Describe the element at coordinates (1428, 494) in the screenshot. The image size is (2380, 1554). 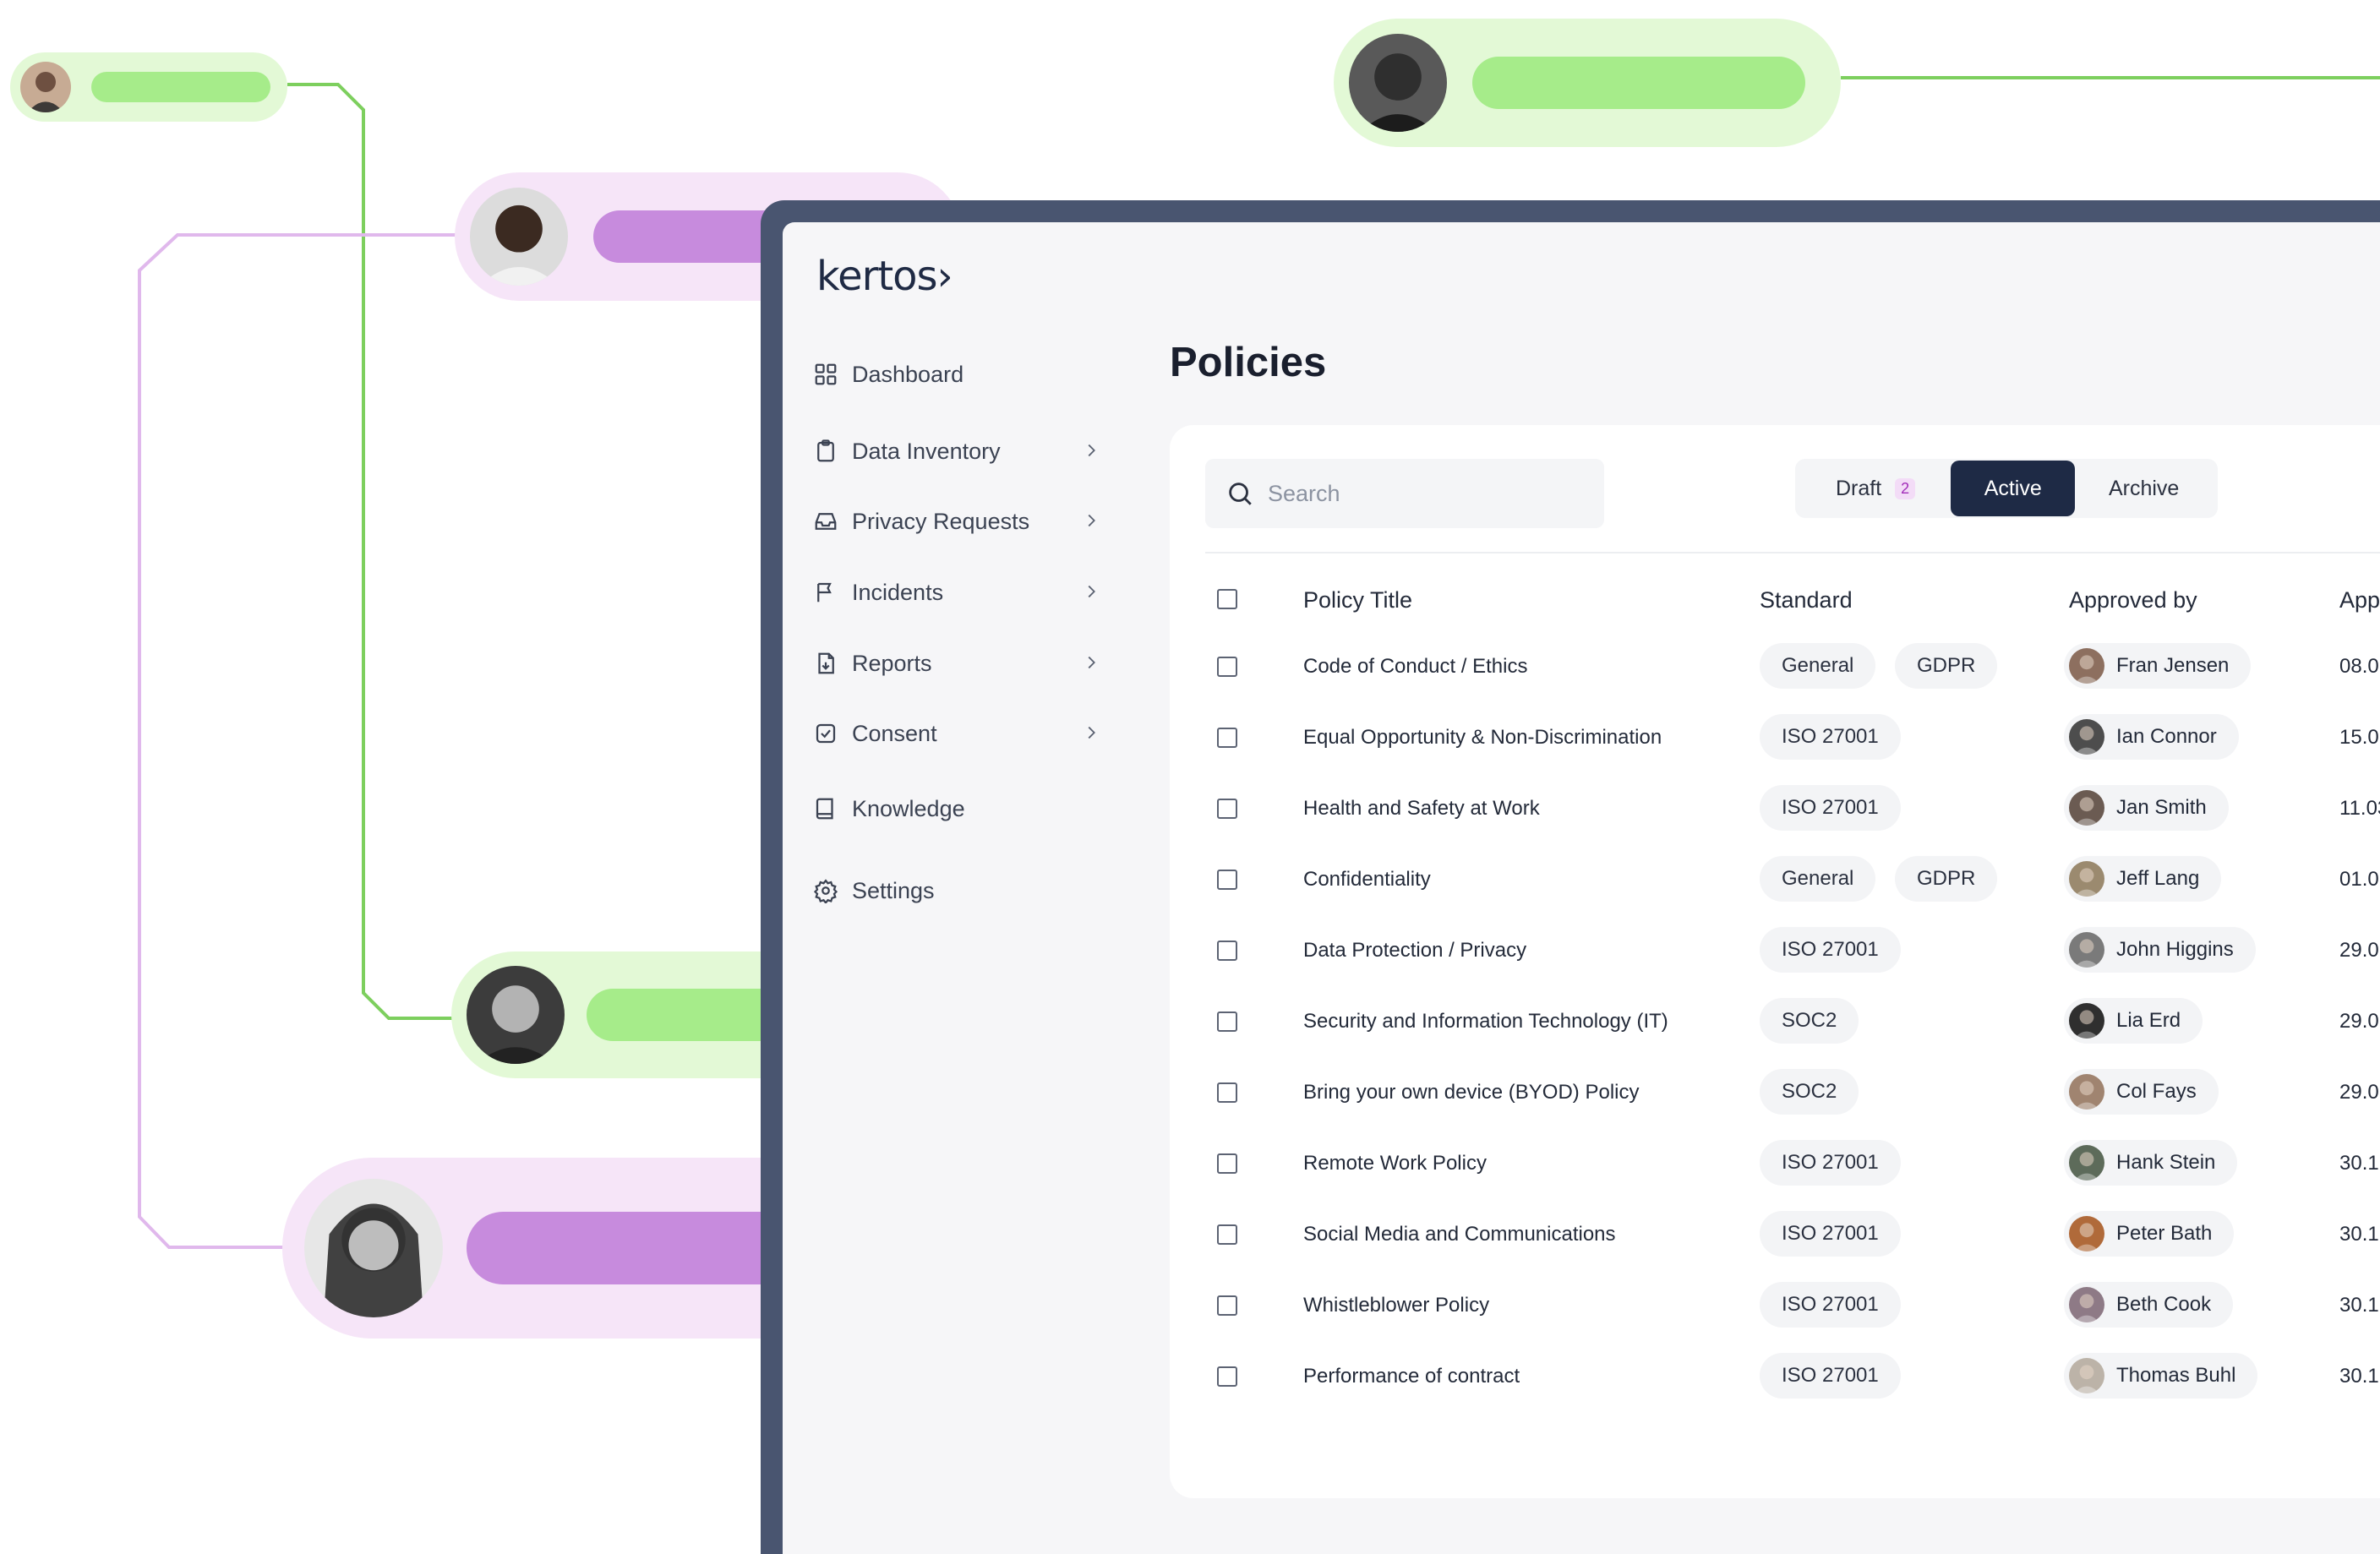
I see `search-input` at that location.